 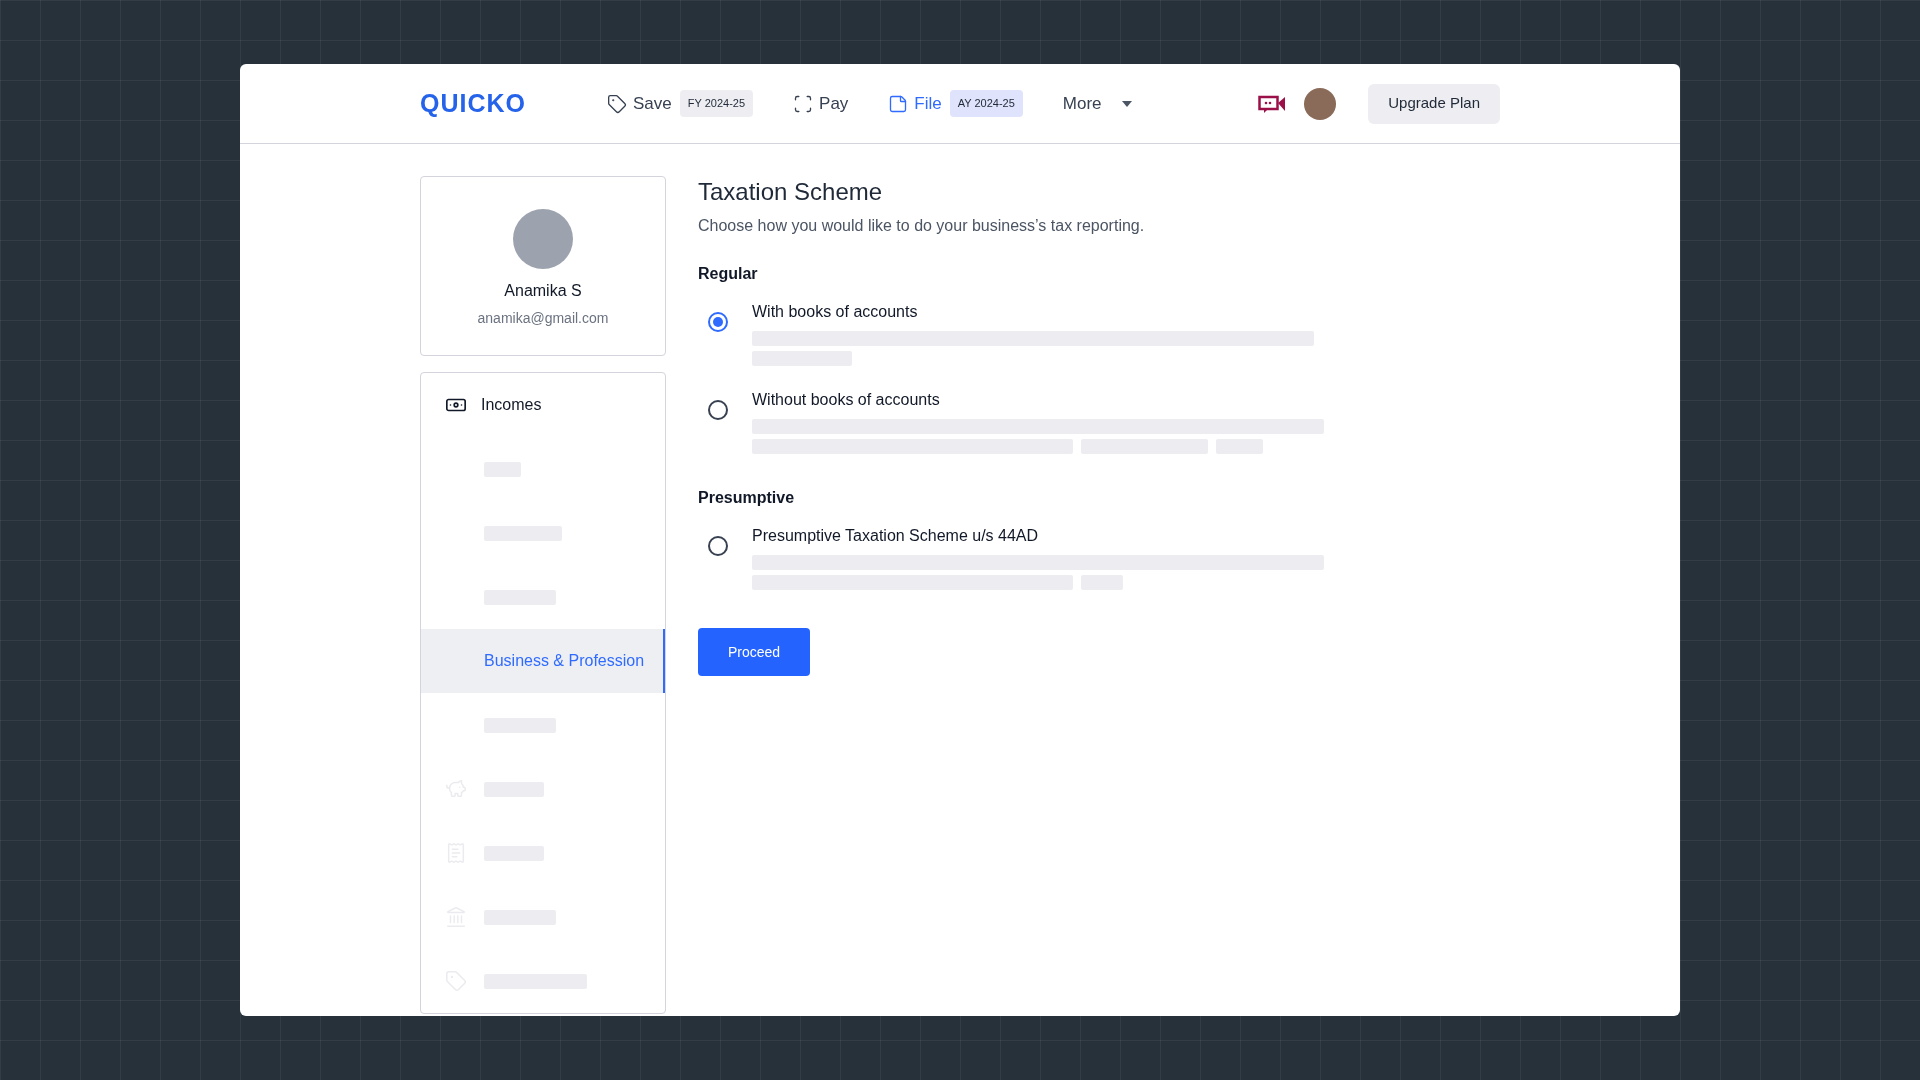 What do you see at coordinates (747, 498) in the screenshot?
I see `group-title: Presumptive` at bounding box center [747, 498].